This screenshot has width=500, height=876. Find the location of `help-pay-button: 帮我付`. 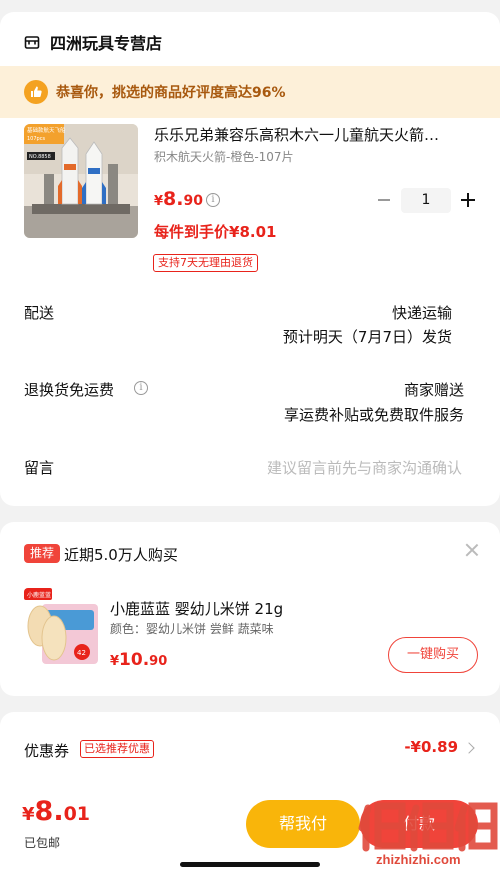

help-pay-button: 帮我付 is located at coordinates (303, 824).